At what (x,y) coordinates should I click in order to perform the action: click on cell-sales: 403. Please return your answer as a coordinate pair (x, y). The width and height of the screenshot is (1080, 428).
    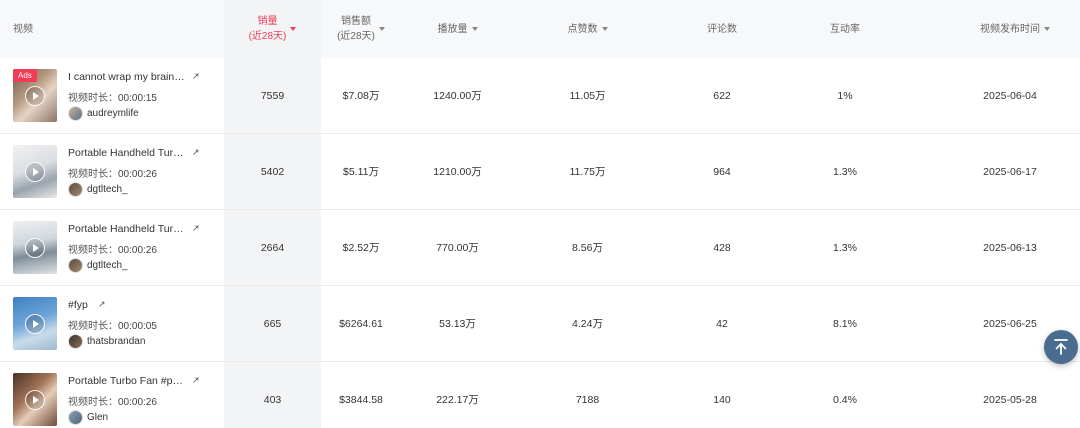
    Looking at the image, I should click on (272, 399).